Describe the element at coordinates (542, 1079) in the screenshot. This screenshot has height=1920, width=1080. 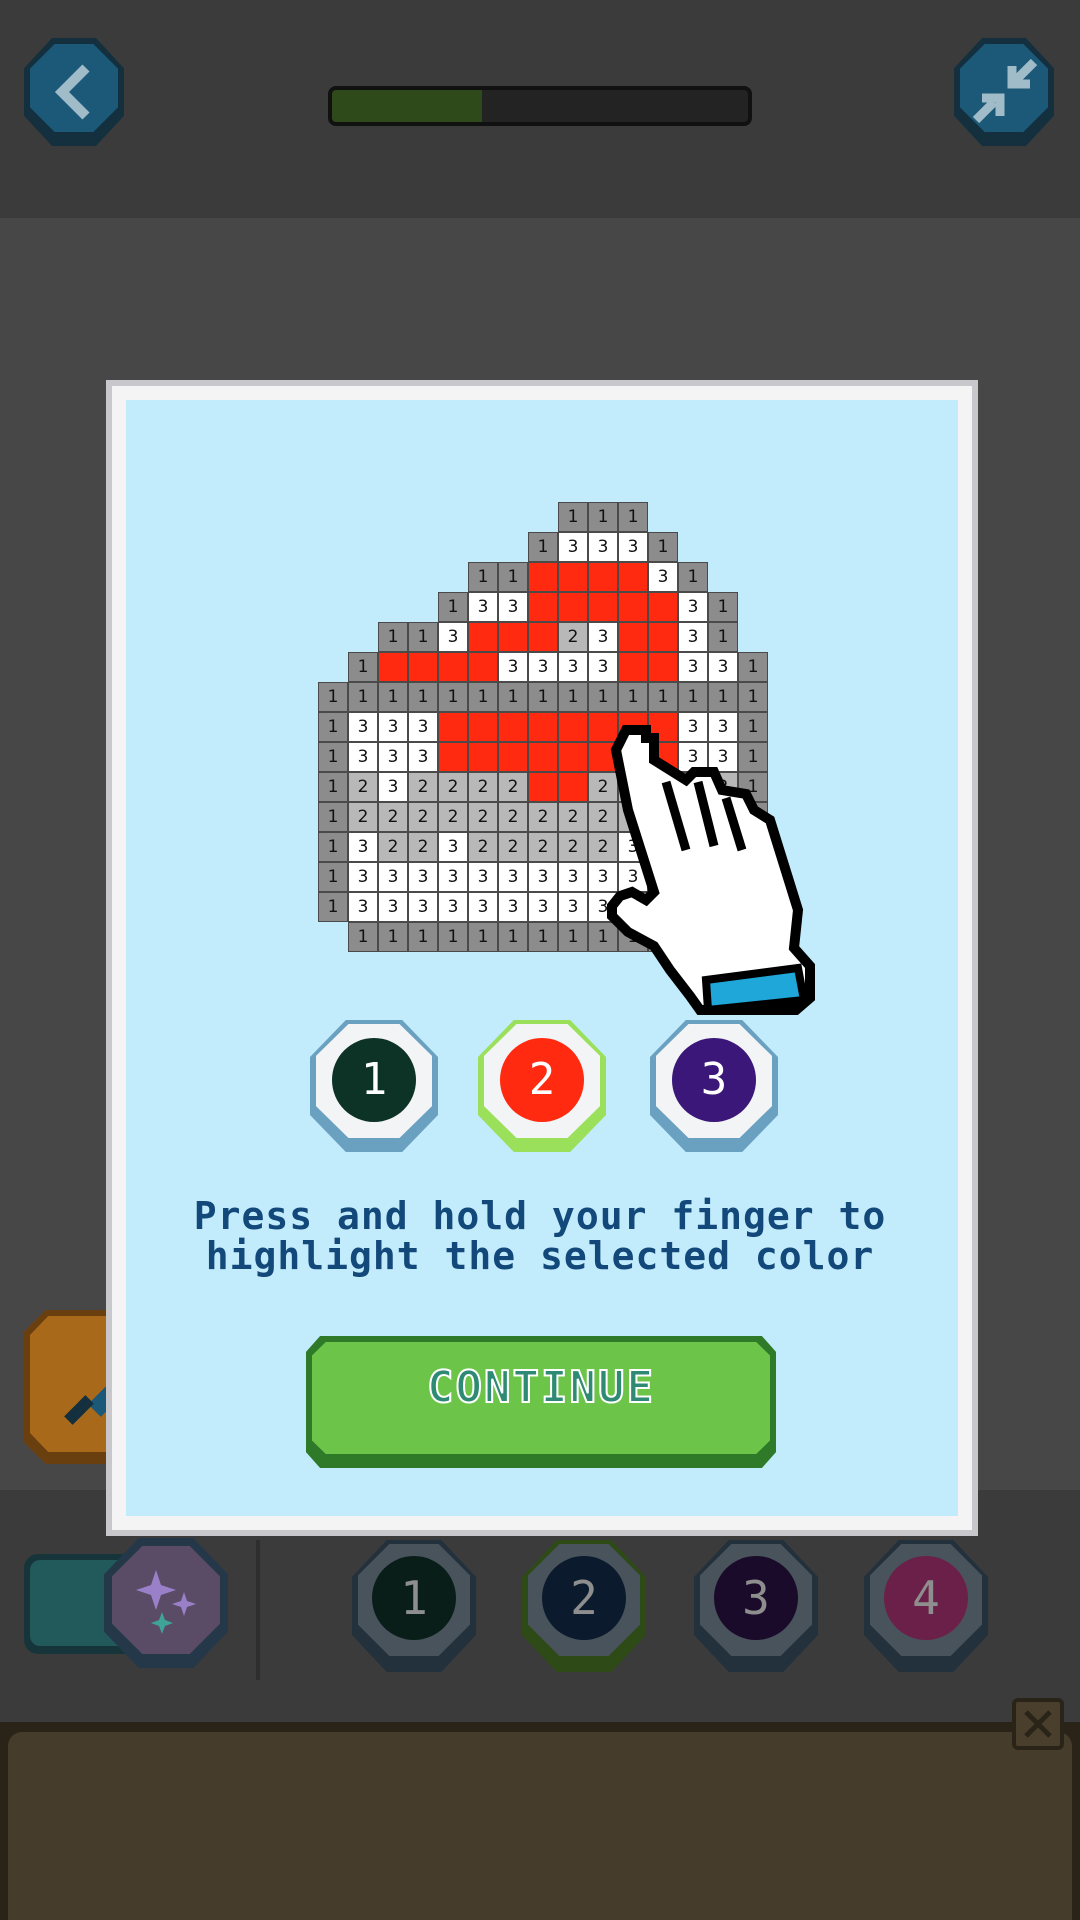
I see `example-color-label: 2` at that location.